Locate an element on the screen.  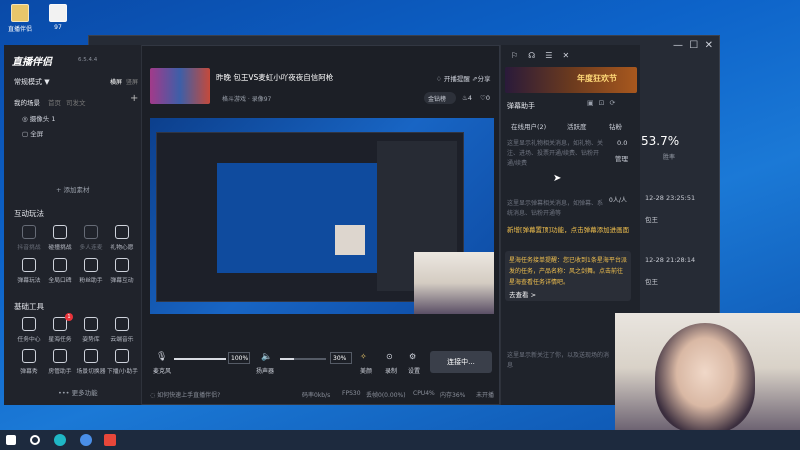
edge-icon is located at coordinates (60, 440).